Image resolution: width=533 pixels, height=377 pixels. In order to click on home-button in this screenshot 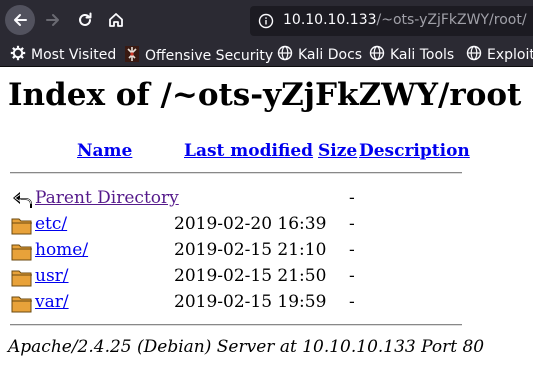, I will do `click(116, 20)`.